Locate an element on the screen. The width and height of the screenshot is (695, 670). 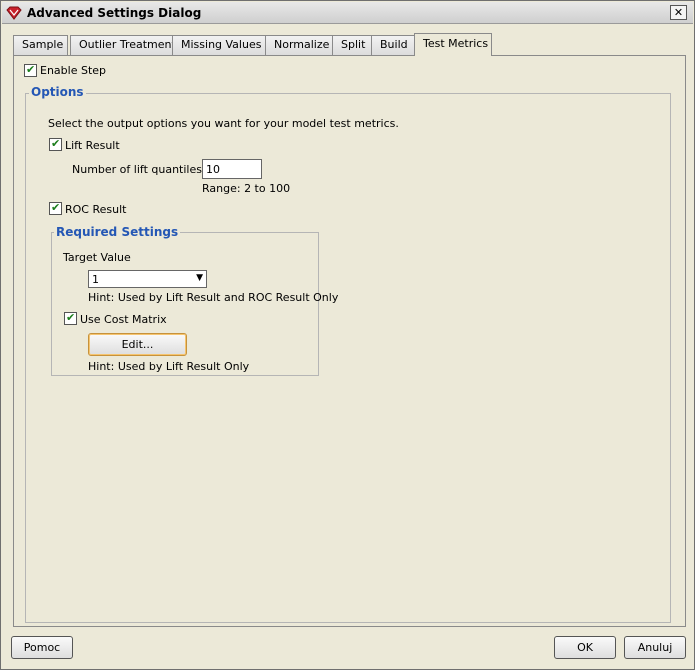
tab-outlier-treatment: Outlier Treatment is located at coordinates (125, 45).